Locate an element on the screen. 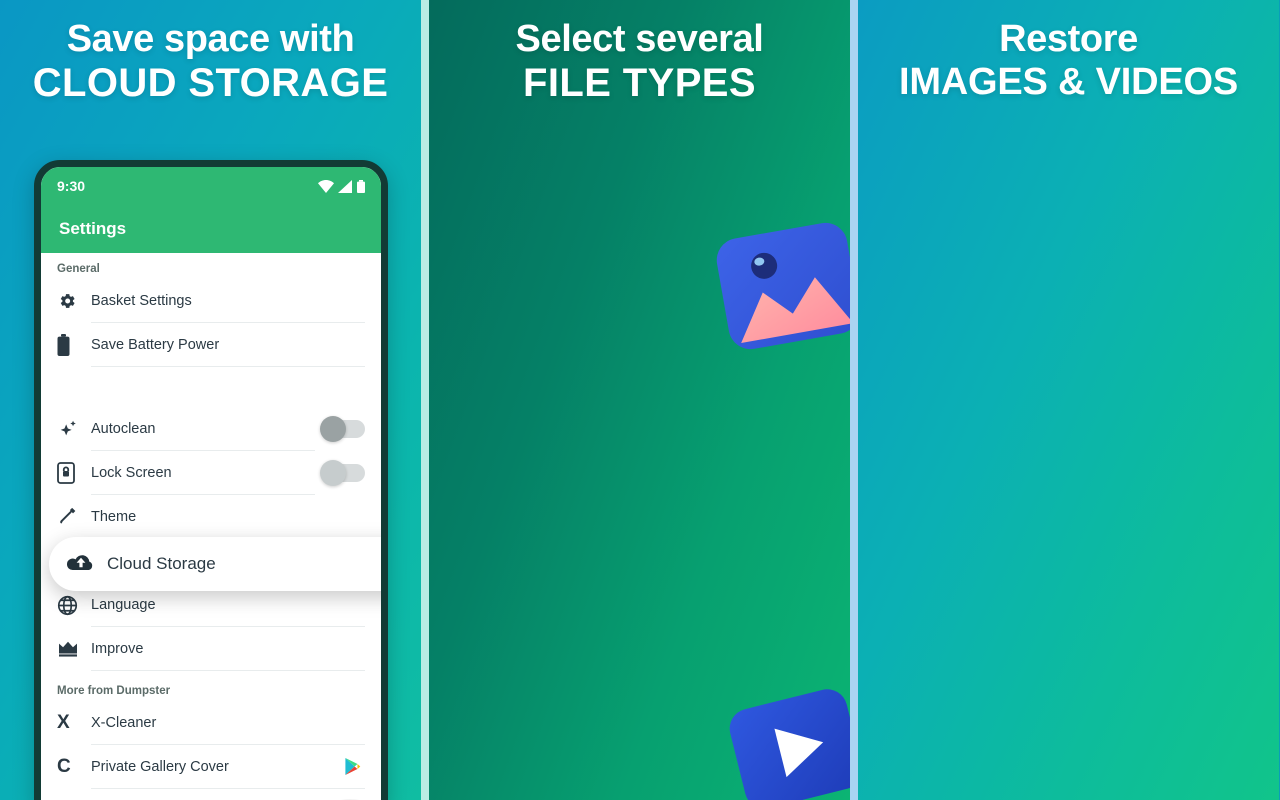 Image resolution: width=1280 pixels, height=800 pixels. headline-line1: Select several is located at coordinates (639, 39).